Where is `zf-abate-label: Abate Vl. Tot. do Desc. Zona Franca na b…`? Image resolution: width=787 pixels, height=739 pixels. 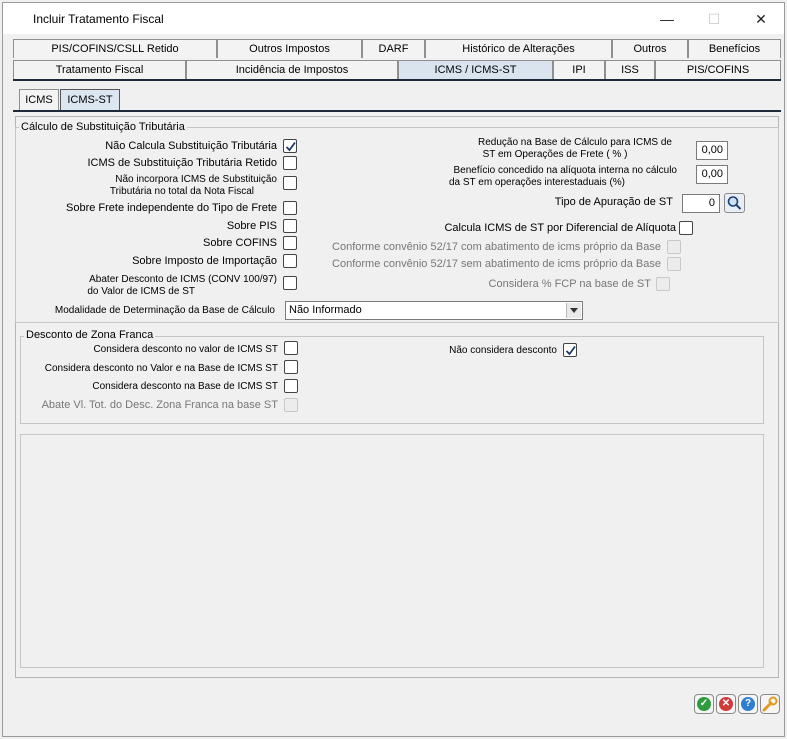
zf-abate-label: Abate Vl. Tot. do Desc. Zona Franca na b… is located at coordinates (159, 405).